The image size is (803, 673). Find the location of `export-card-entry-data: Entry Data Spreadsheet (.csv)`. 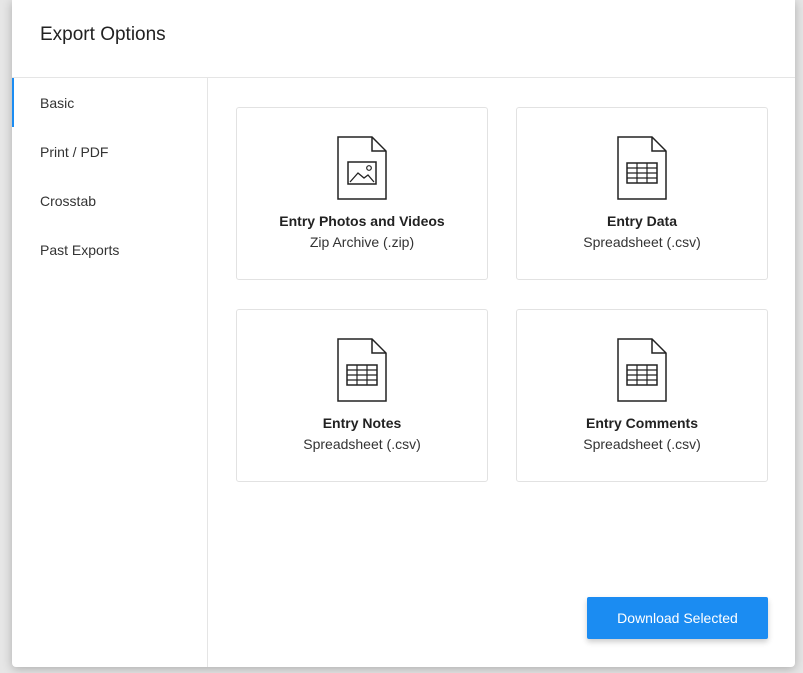

export-card-entry-data: Entry Data Spreadsheet (.csv) is located at coordinates (642, 193).